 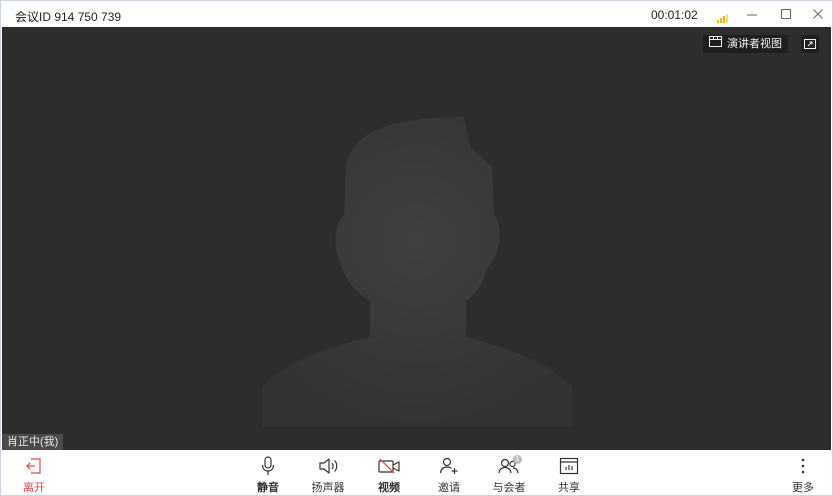 What do you see at coordinates (34, 466) in the screenshot?
I see `leave-icon` at bounding box center [34, 466].